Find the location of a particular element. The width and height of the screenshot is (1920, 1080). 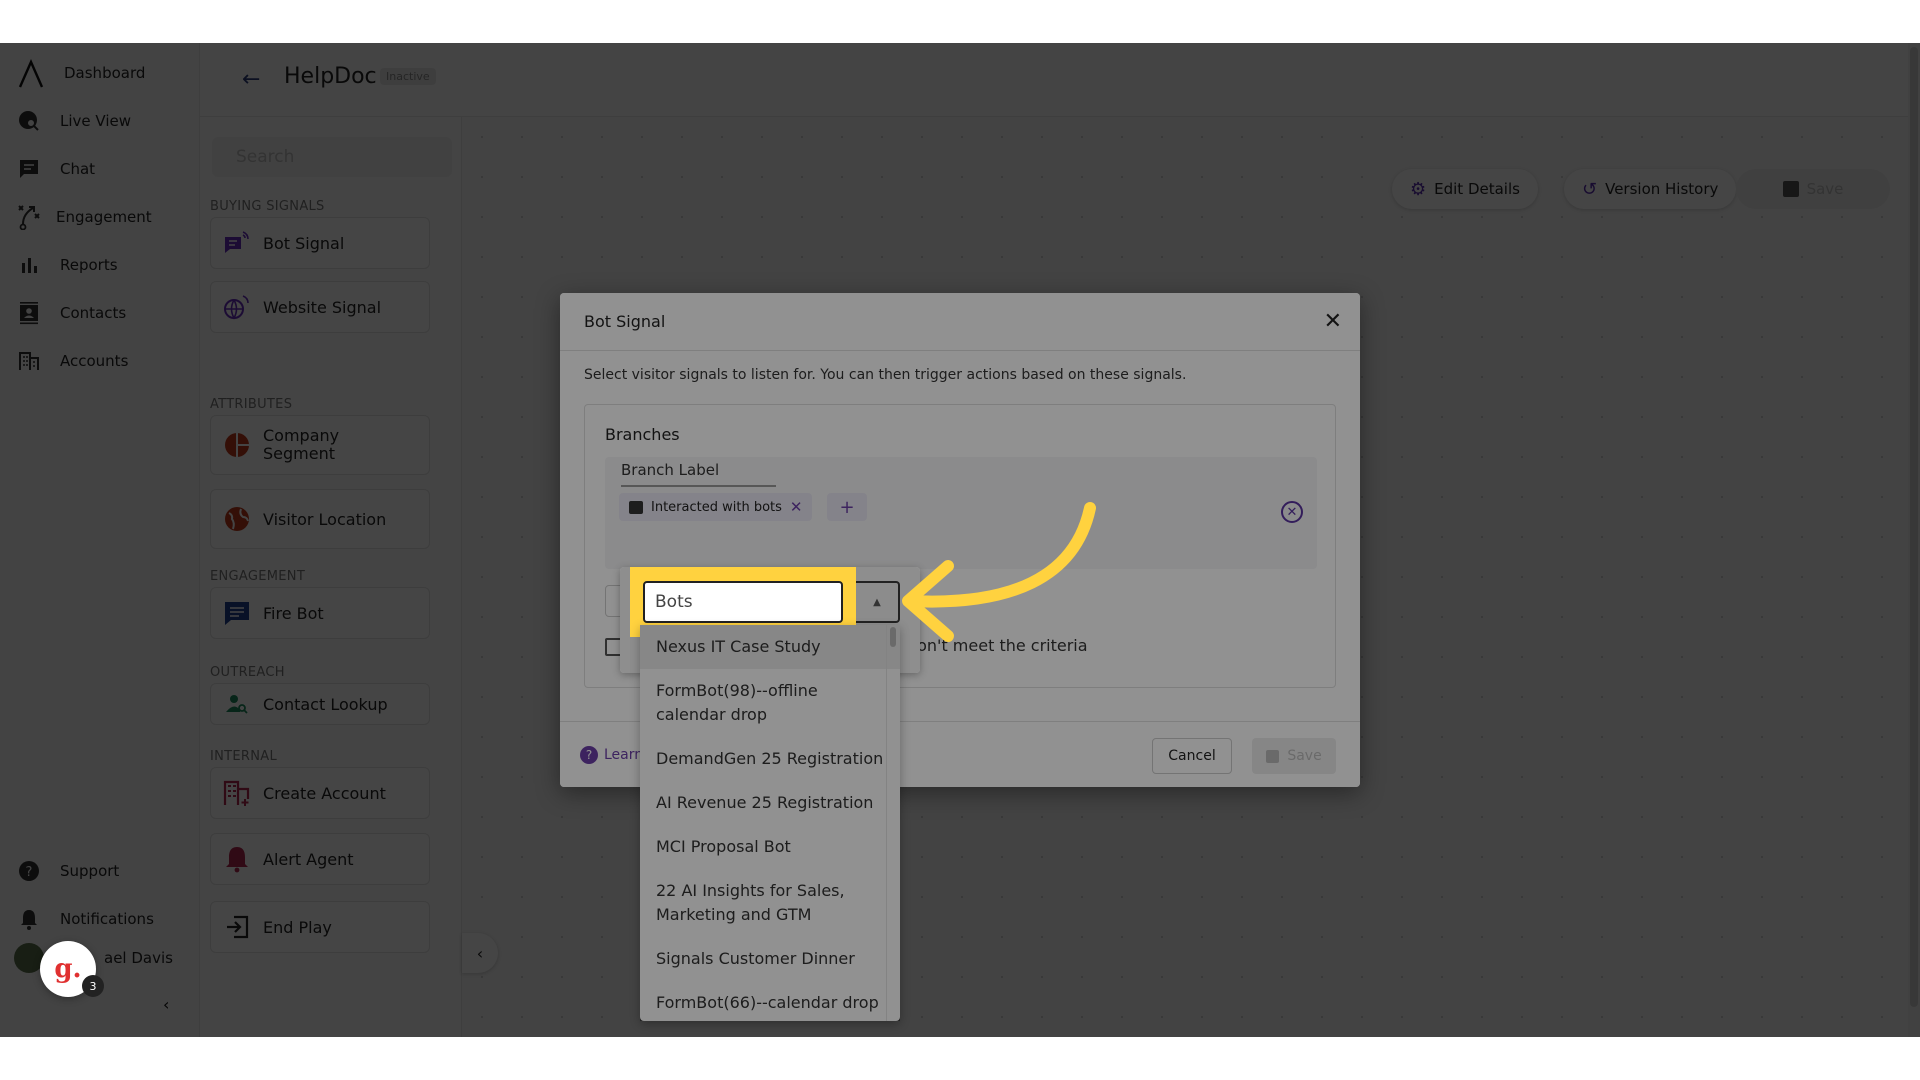

close-icon: ✕ is located at coordinates (1333, 321).